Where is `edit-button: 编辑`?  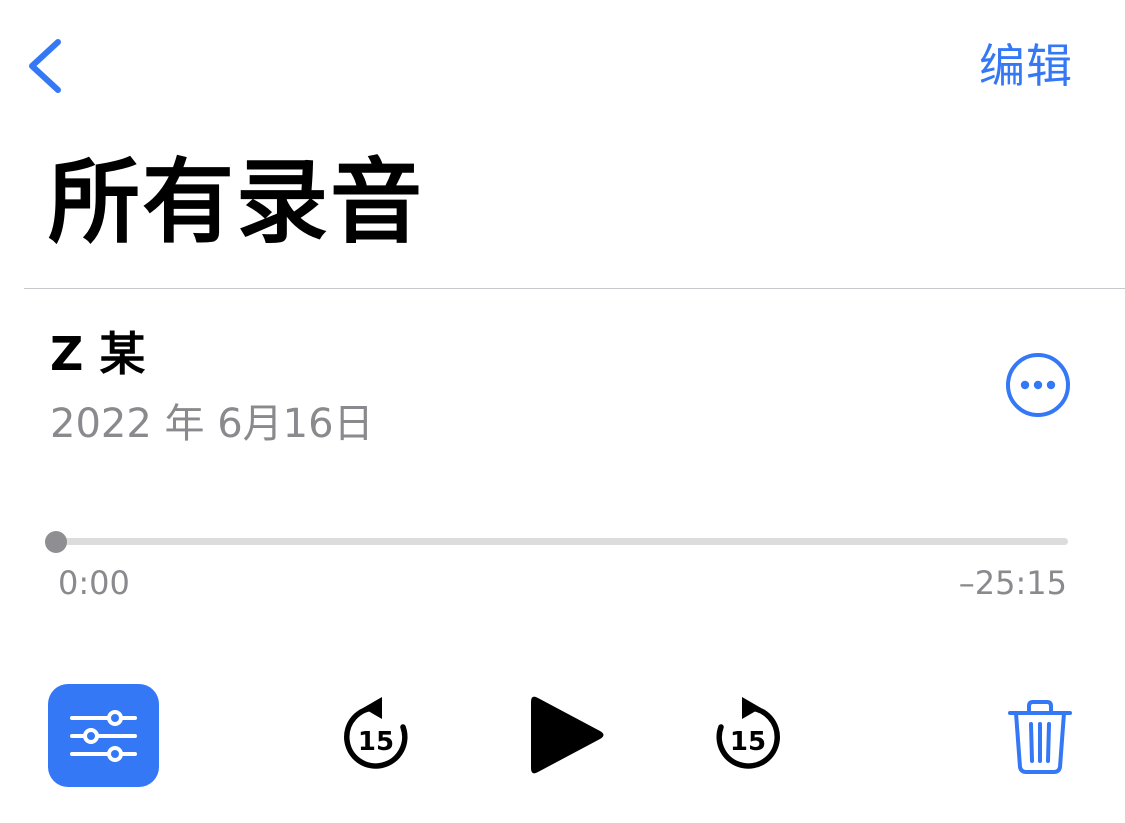 edit-button: 编辑 is located at coordinates (1026, 66).